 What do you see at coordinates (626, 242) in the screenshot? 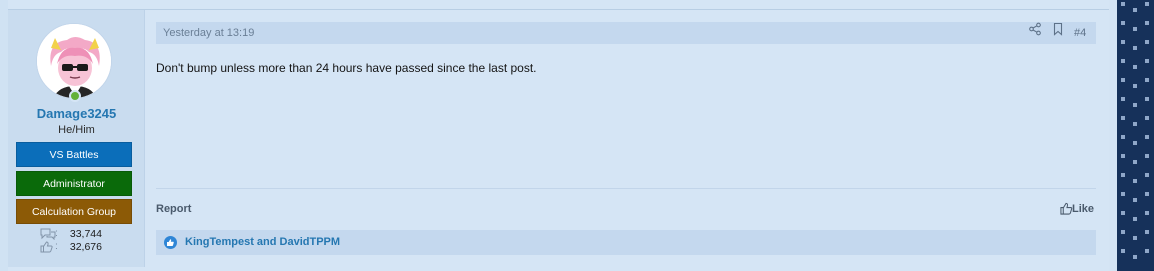
I see `reactions-bar: KingTempest and DavidTPPM` at bounding box center [626, 242].